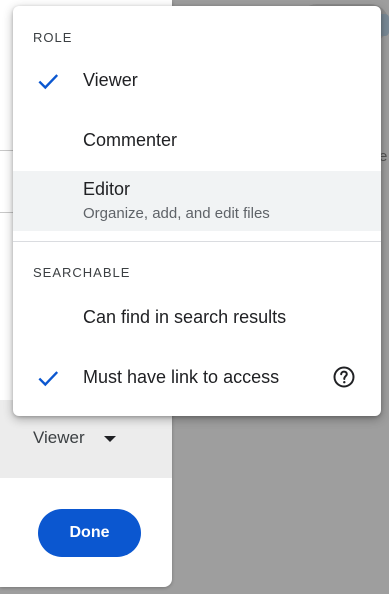 Image resolution: width=389 pixels, height=594 pixels. Describe the element at coordinates (181, 377) in the screenshot. I see `menu-item-label: Must have link to access` at that location.